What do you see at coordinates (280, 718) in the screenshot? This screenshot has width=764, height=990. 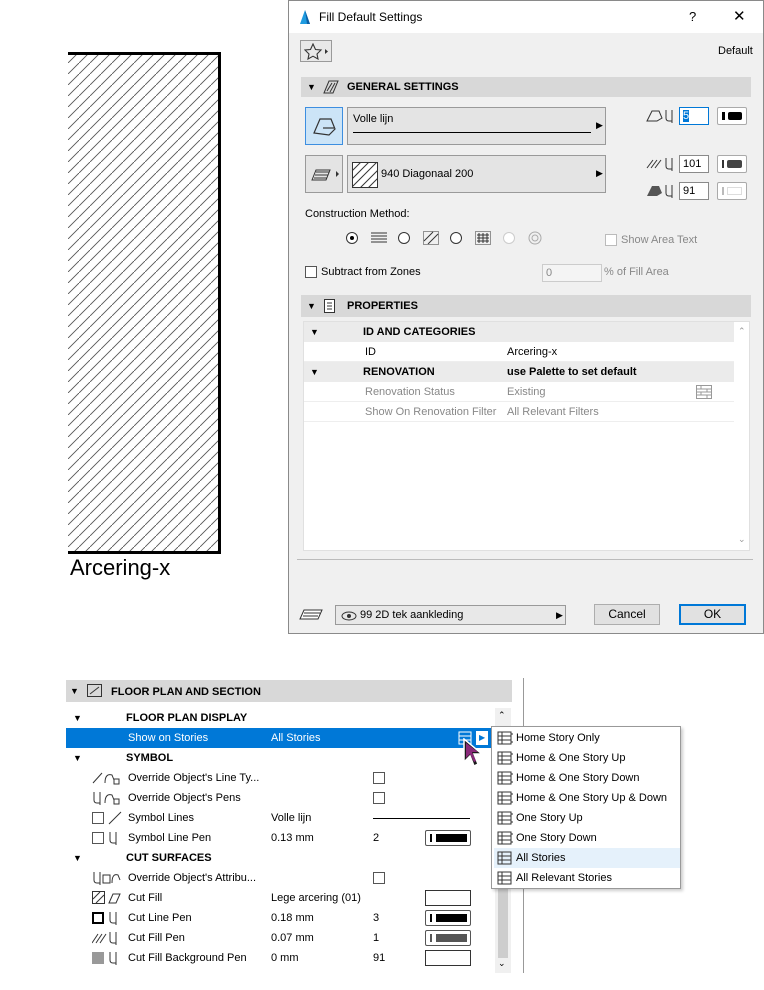 I see `floor-plan-display-row: ▼ FLOOR PLAN DISPLAY` at bounding box center [280, 718].